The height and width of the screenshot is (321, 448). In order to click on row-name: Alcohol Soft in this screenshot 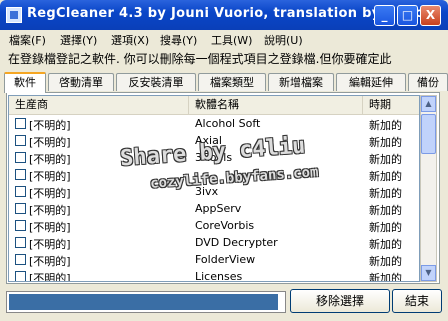, I will do `click(228, 123)`.